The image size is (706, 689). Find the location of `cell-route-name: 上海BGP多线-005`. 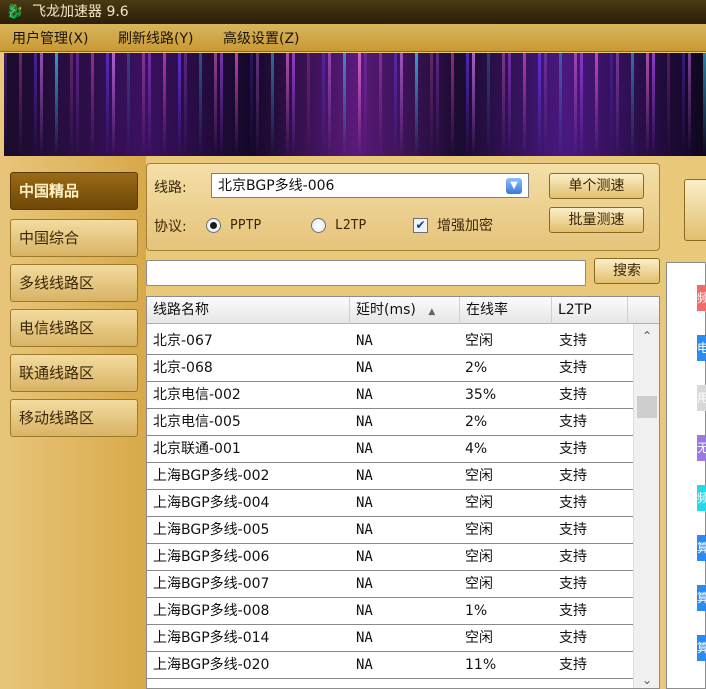

cell-route-name: 上海BGP多线-005 is located at coordinates (211, 530).